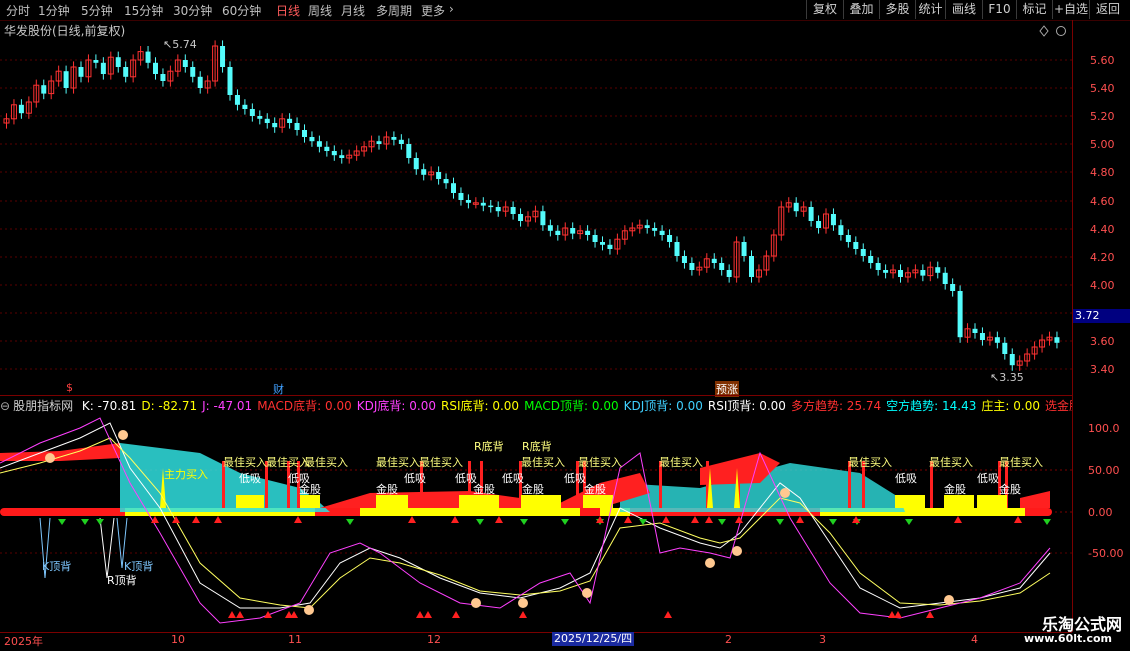 The image size is (1130, 651). What do you see at coordinates (1058, 406) in the screenshot?
I see `legend-item: 选金股: 0.00` at bounding box center [1058, 406].